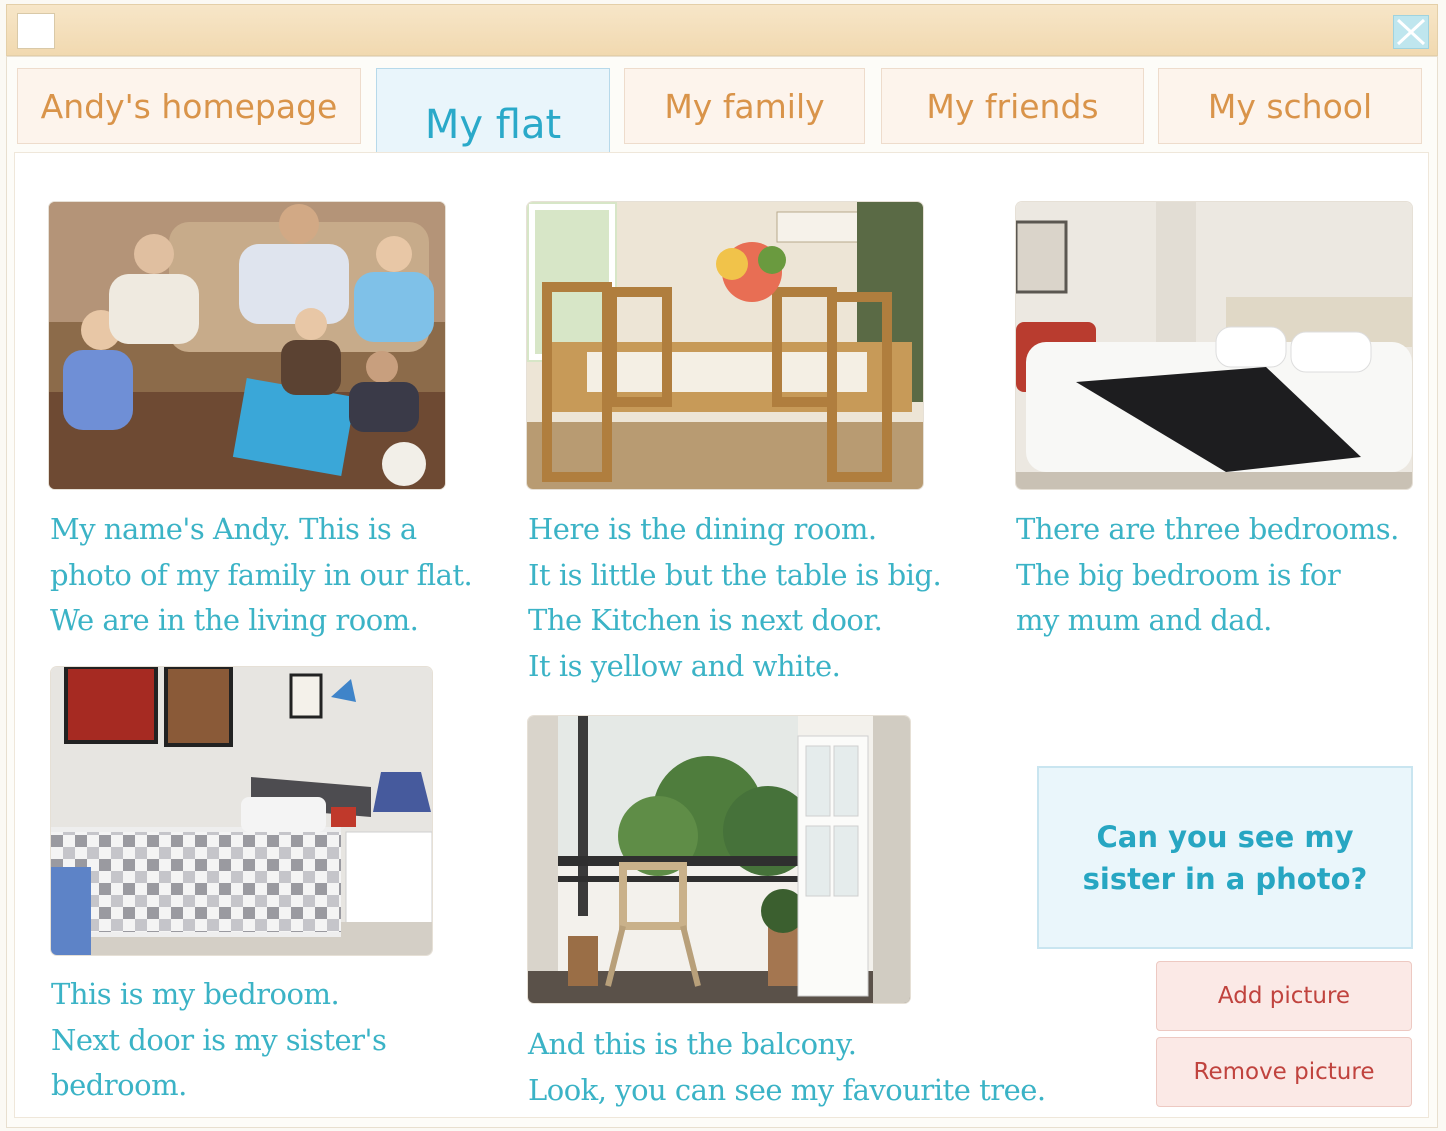  I want to click on tab-my-family: My family, so click(744, 106).